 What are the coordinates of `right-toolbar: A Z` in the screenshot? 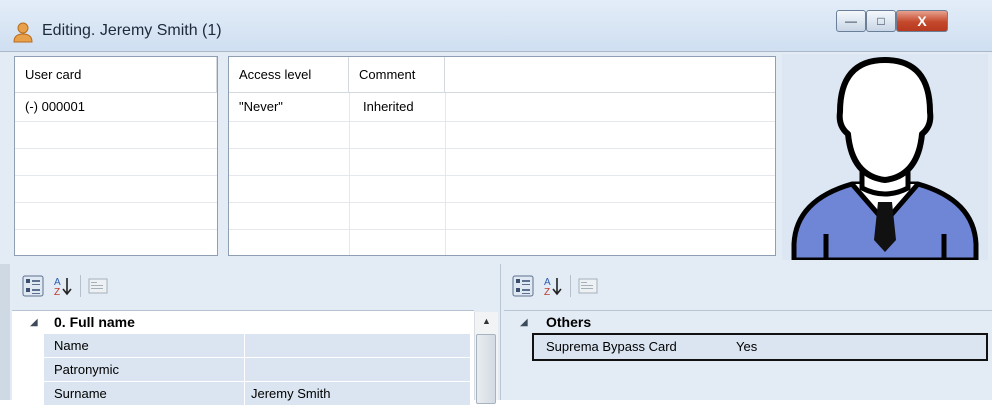 It's located at (555, 286).